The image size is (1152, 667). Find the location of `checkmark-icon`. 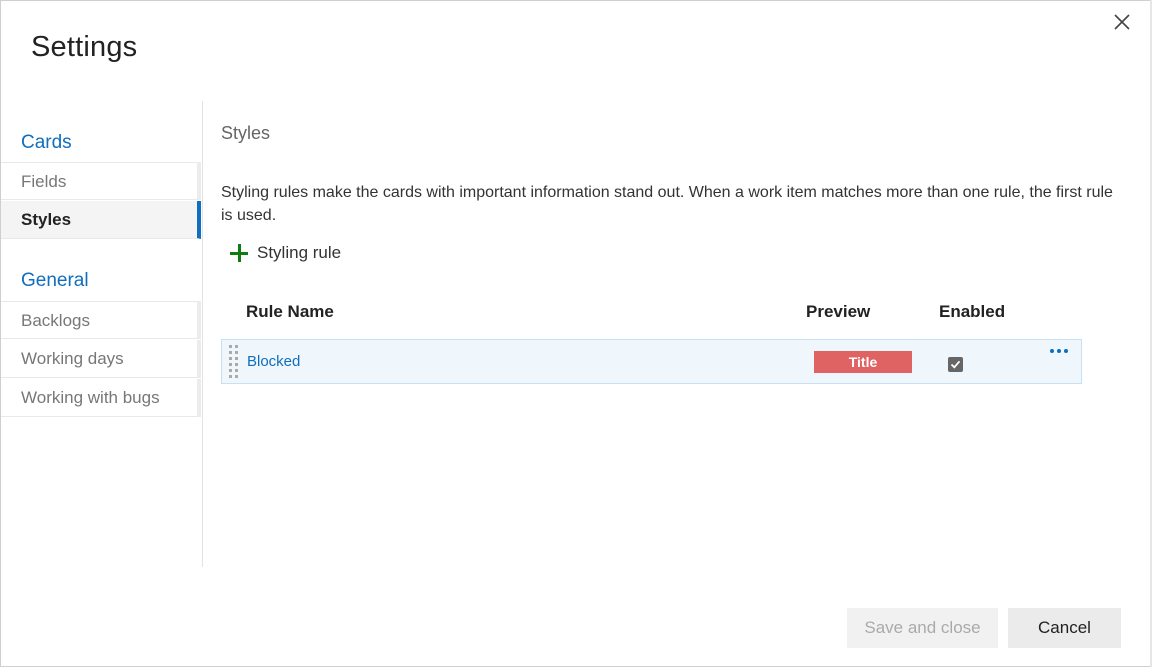

checkmark-icon is located at coordinates (955, 364).